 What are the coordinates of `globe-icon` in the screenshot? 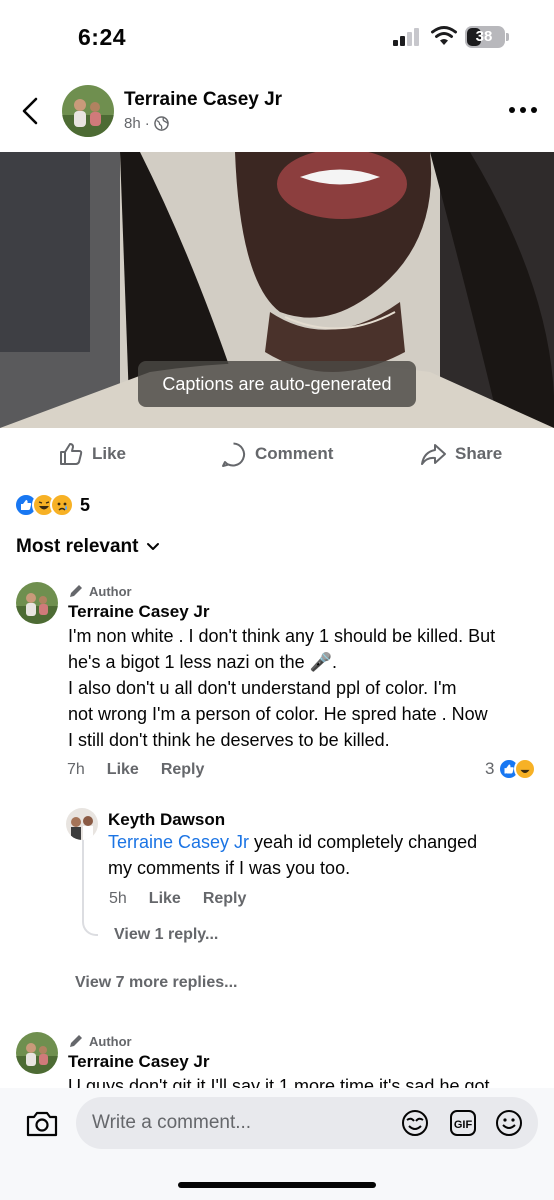 It's located at (161, 123).